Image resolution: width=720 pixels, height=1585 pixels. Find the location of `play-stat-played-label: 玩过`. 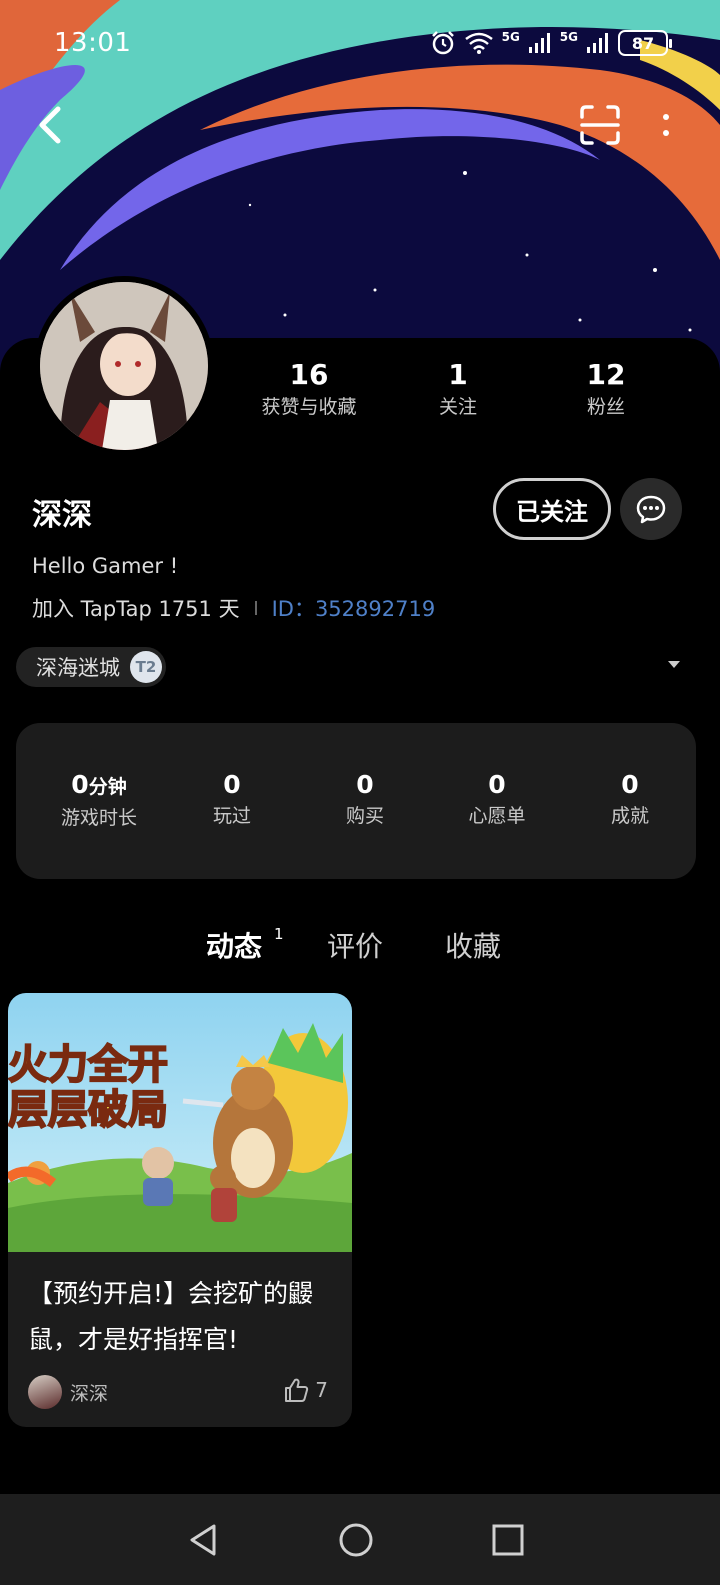

play-stat-played-label: 玩过 is located at coordinates (232, 816).